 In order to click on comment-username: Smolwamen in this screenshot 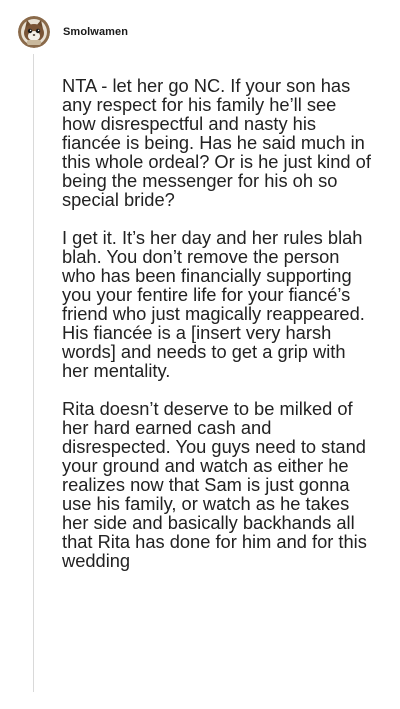, I will do `click(95, 32)`.